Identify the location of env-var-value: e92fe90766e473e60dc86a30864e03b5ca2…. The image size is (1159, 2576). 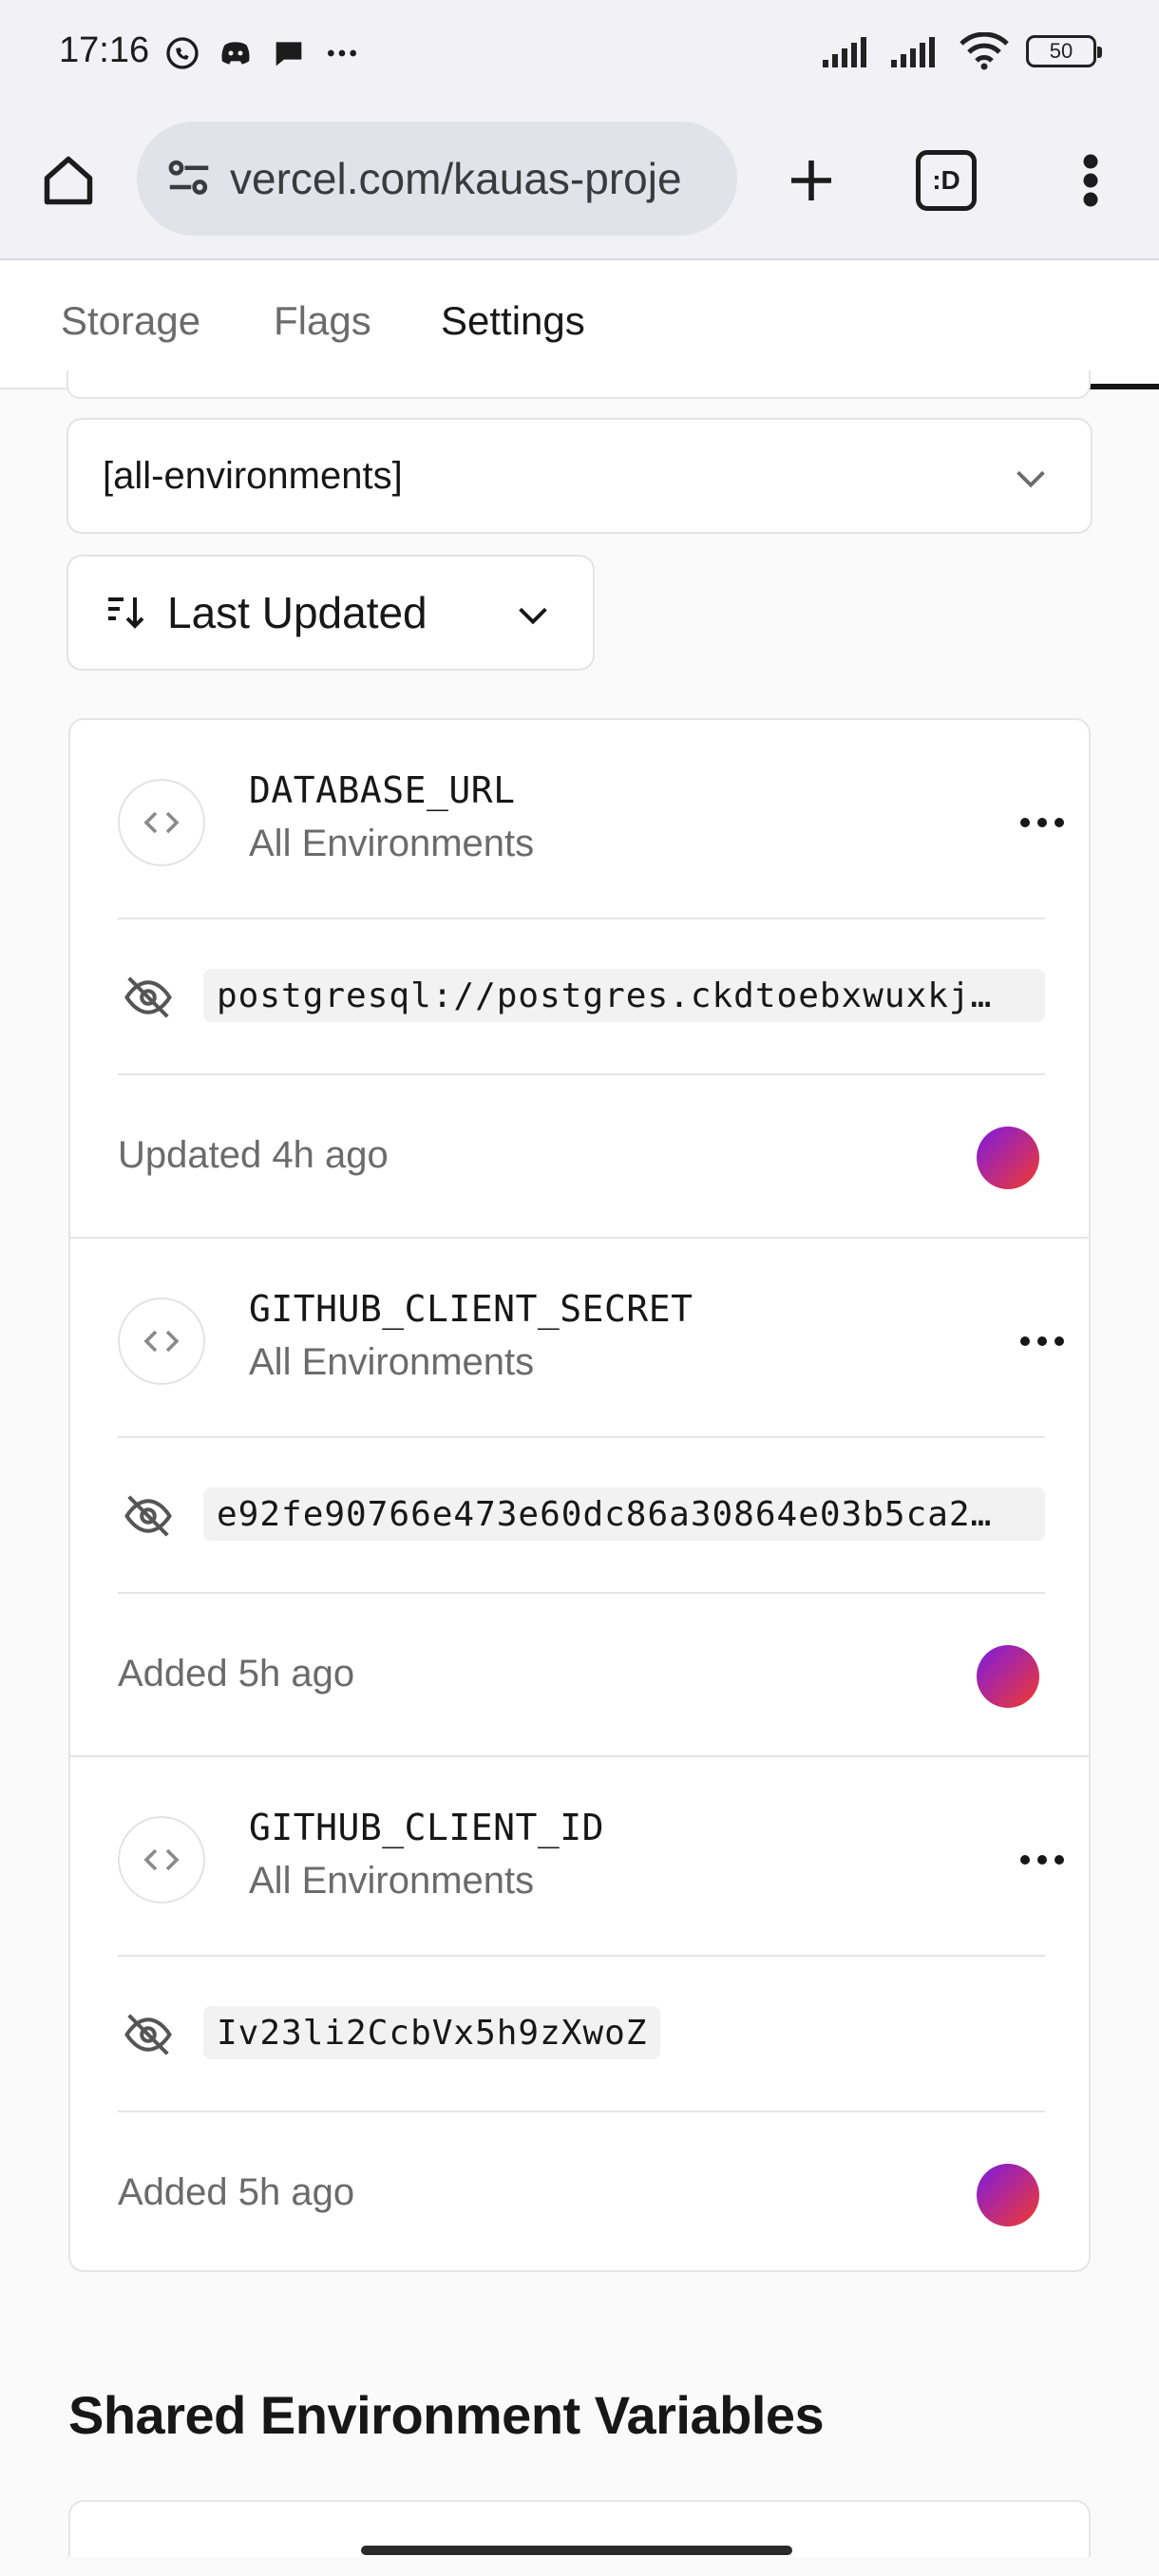
(605, 1514).